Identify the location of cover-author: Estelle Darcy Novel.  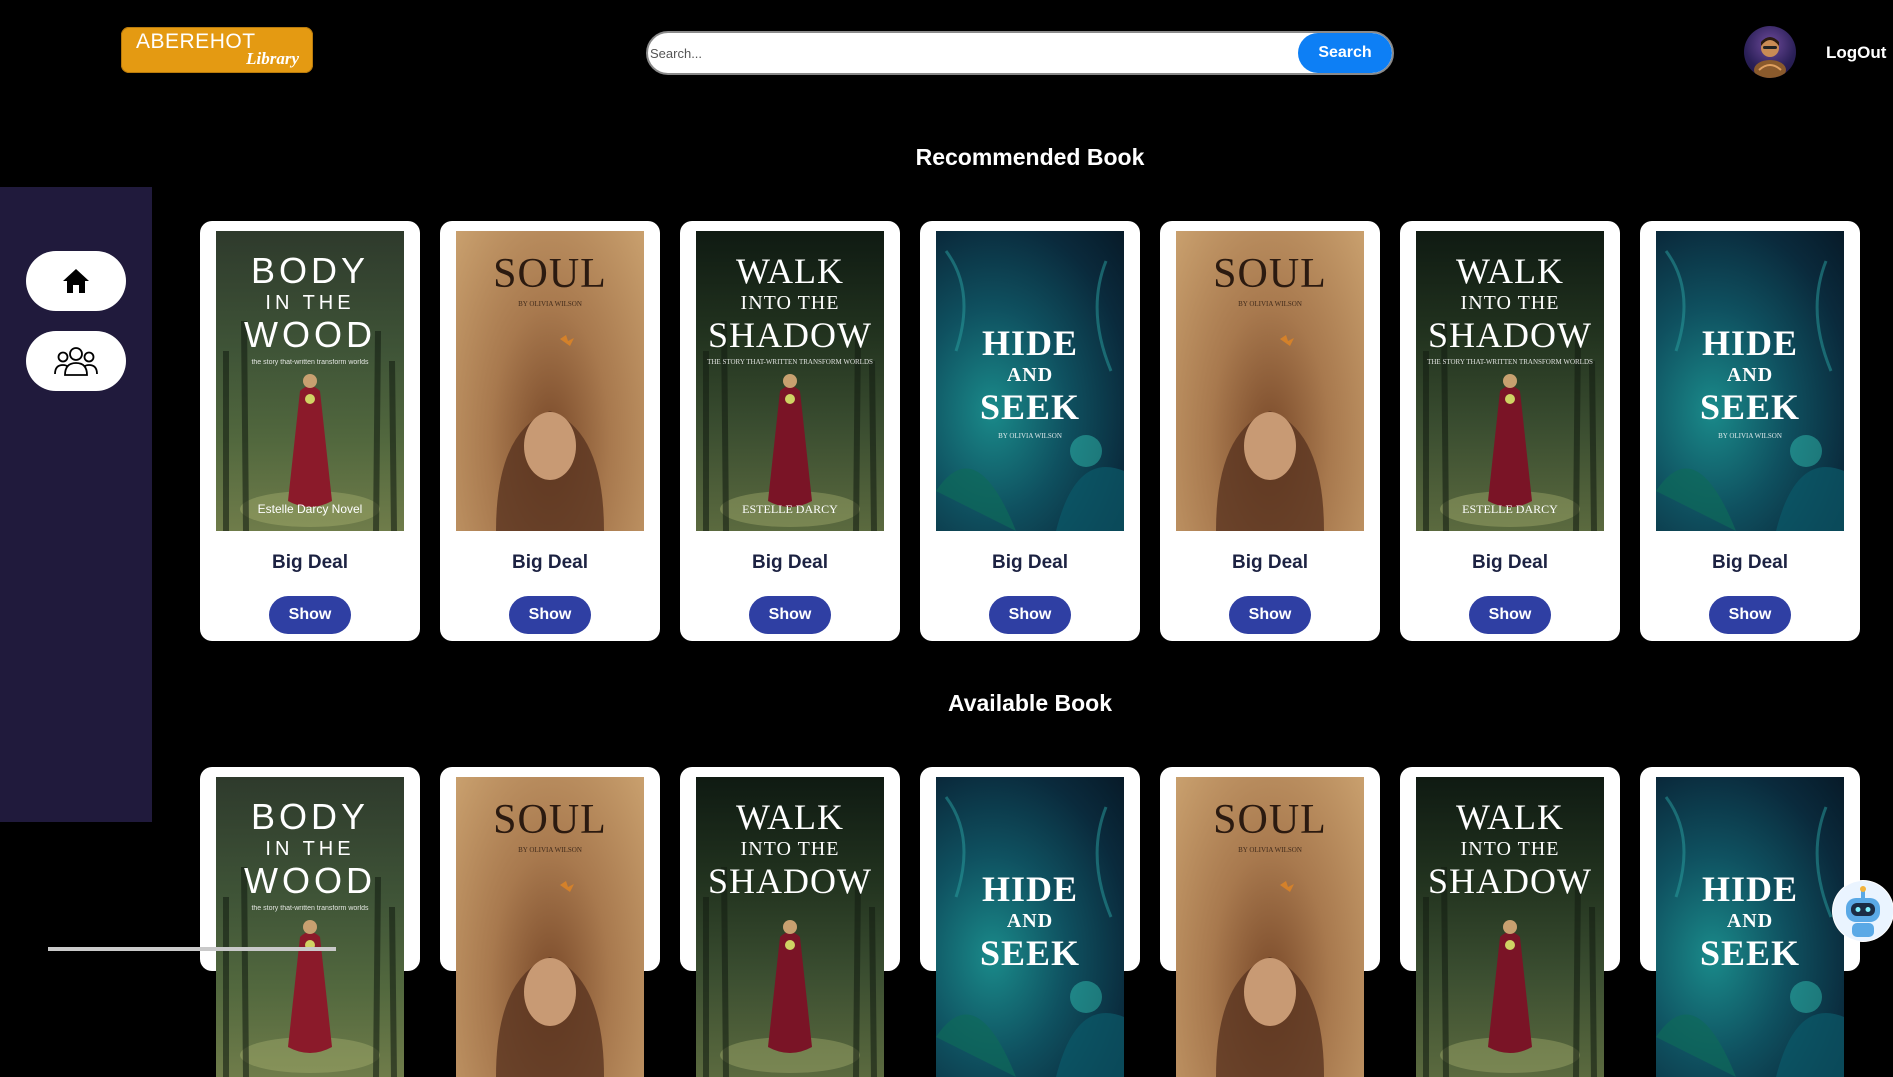
(310, 509).